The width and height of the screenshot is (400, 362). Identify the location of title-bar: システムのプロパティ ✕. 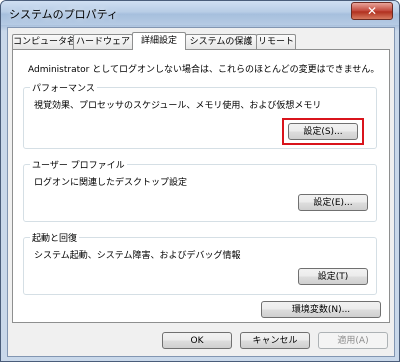
(200, 13).